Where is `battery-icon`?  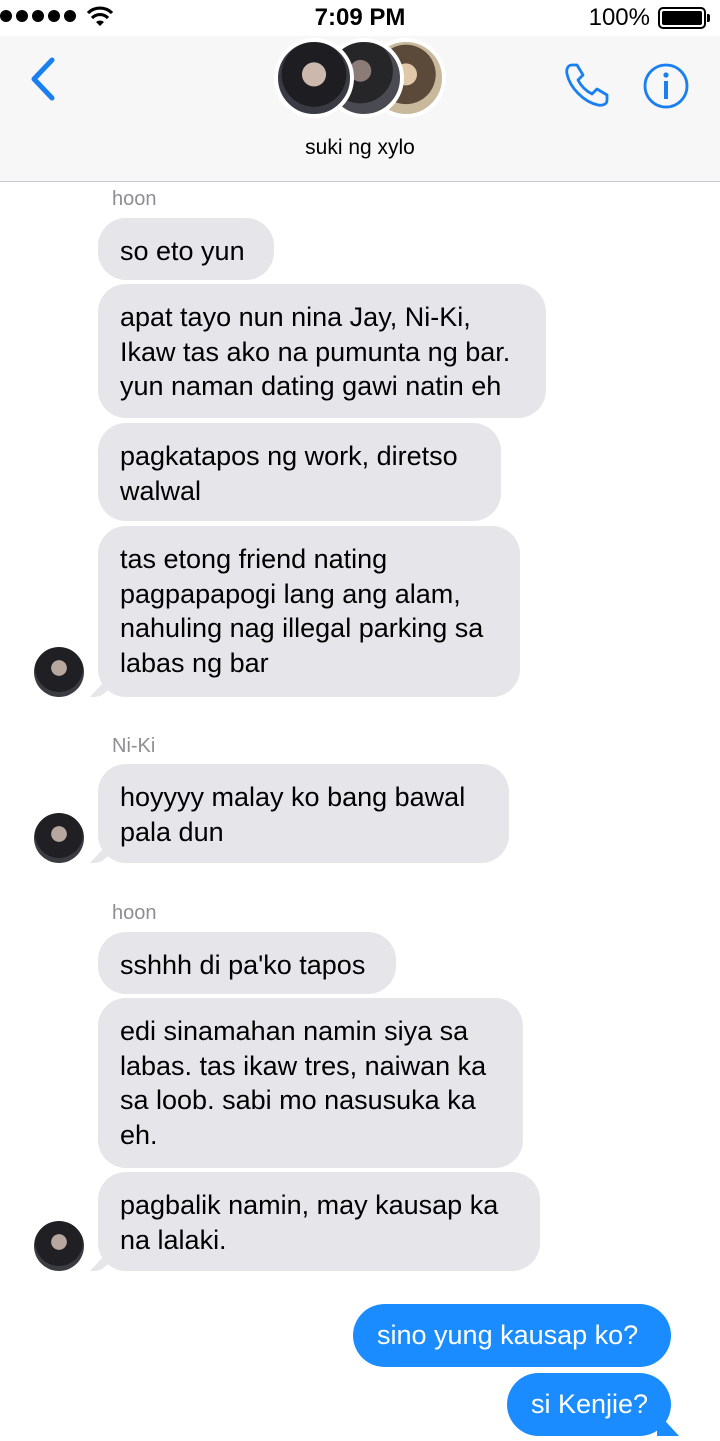
battery-icon is located at coordinates (684, 18).